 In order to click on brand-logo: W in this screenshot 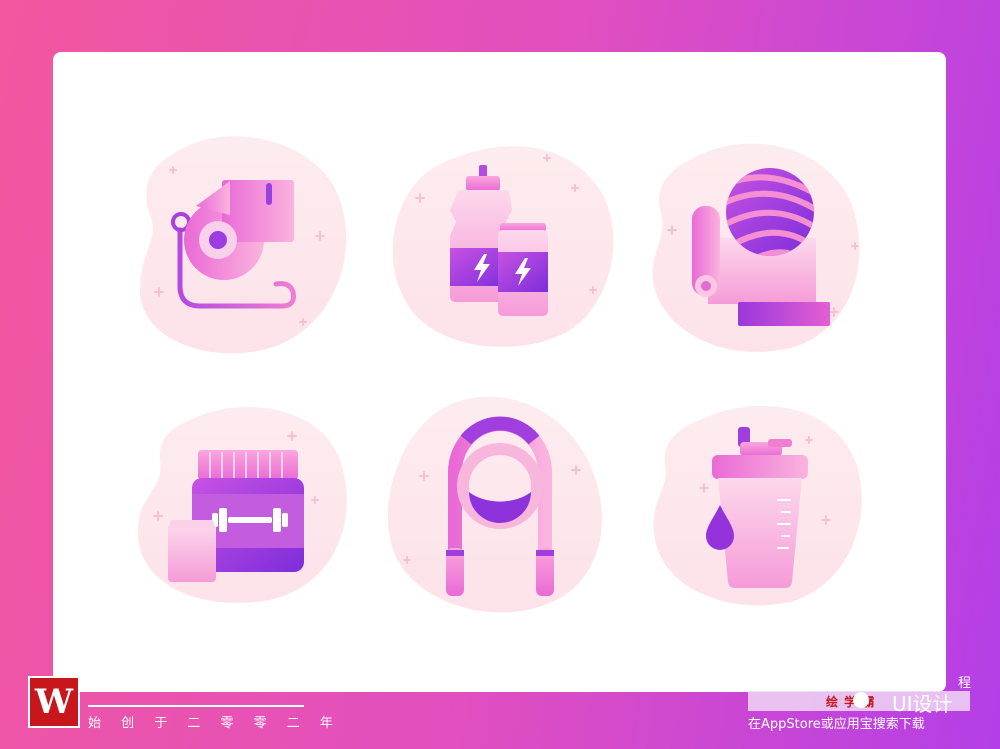, I will do `click(54, 702)`.